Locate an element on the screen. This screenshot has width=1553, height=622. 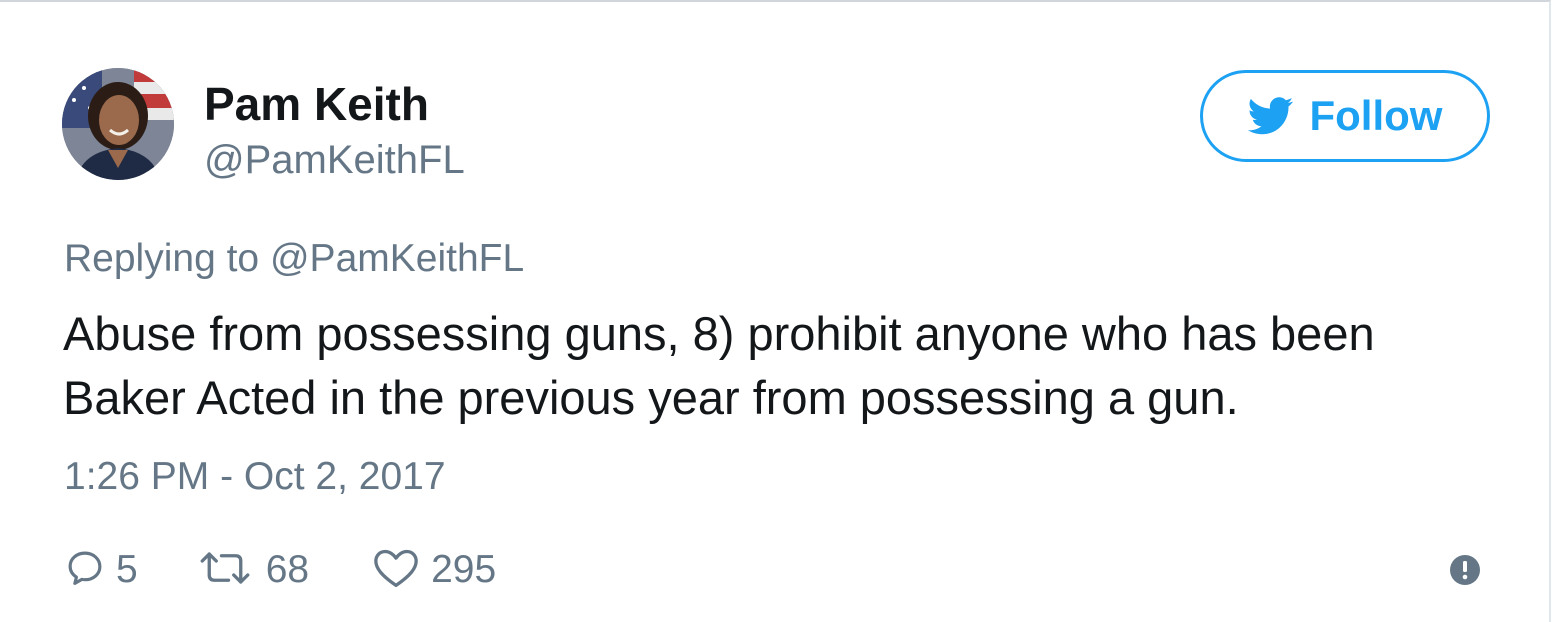
retweet-count: 68 is located at coordinates (287, 569).